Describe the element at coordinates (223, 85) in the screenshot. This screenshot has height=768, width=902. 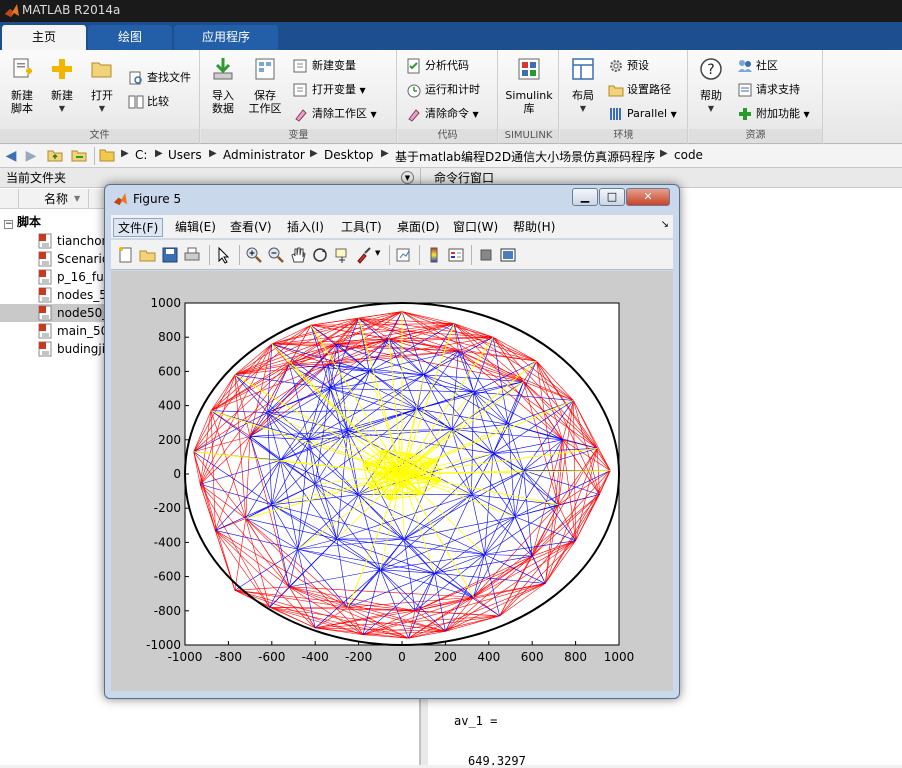
I see `import-data-button: 导入 数据` at that location.